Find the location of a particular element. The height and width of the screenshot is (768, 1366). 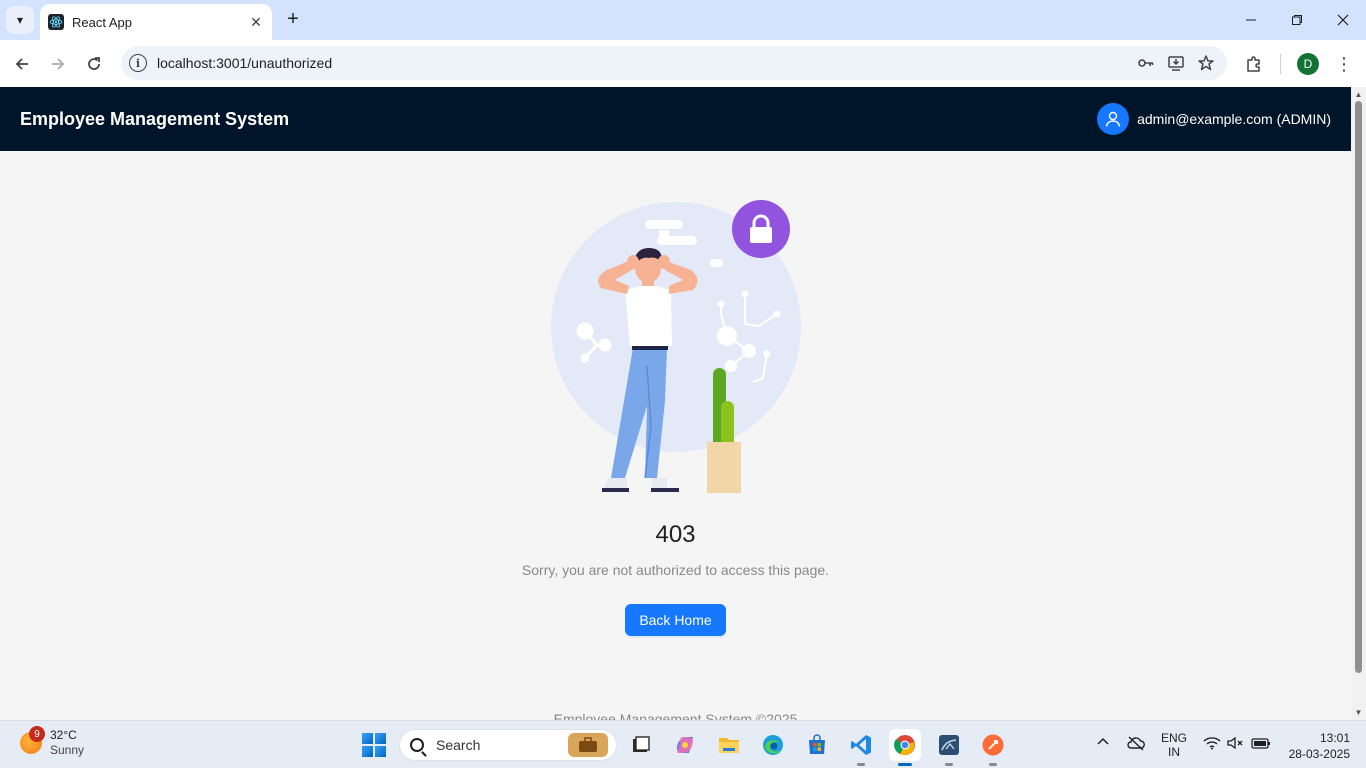

forward-arrow-icon is located at coordinates (58, 64).